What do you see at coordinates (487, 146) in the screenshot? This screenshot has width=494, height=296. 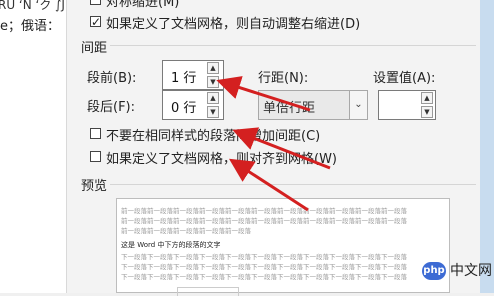 I see `background-strip` at bounding box center [487, 146].